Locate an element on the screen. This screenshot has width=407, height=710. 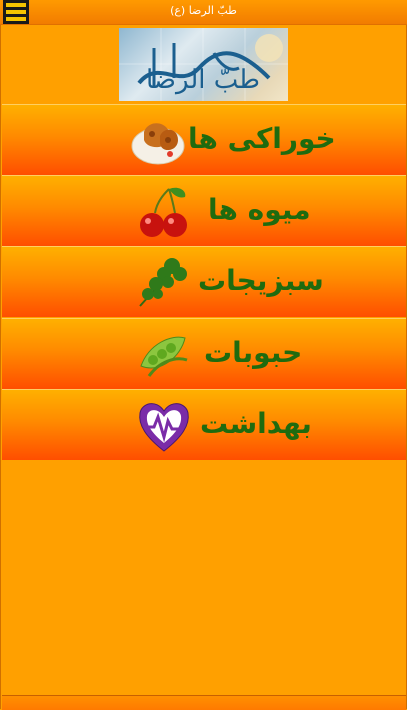
header-banner: طبّ الرضا is located at coordinates (203, 64).